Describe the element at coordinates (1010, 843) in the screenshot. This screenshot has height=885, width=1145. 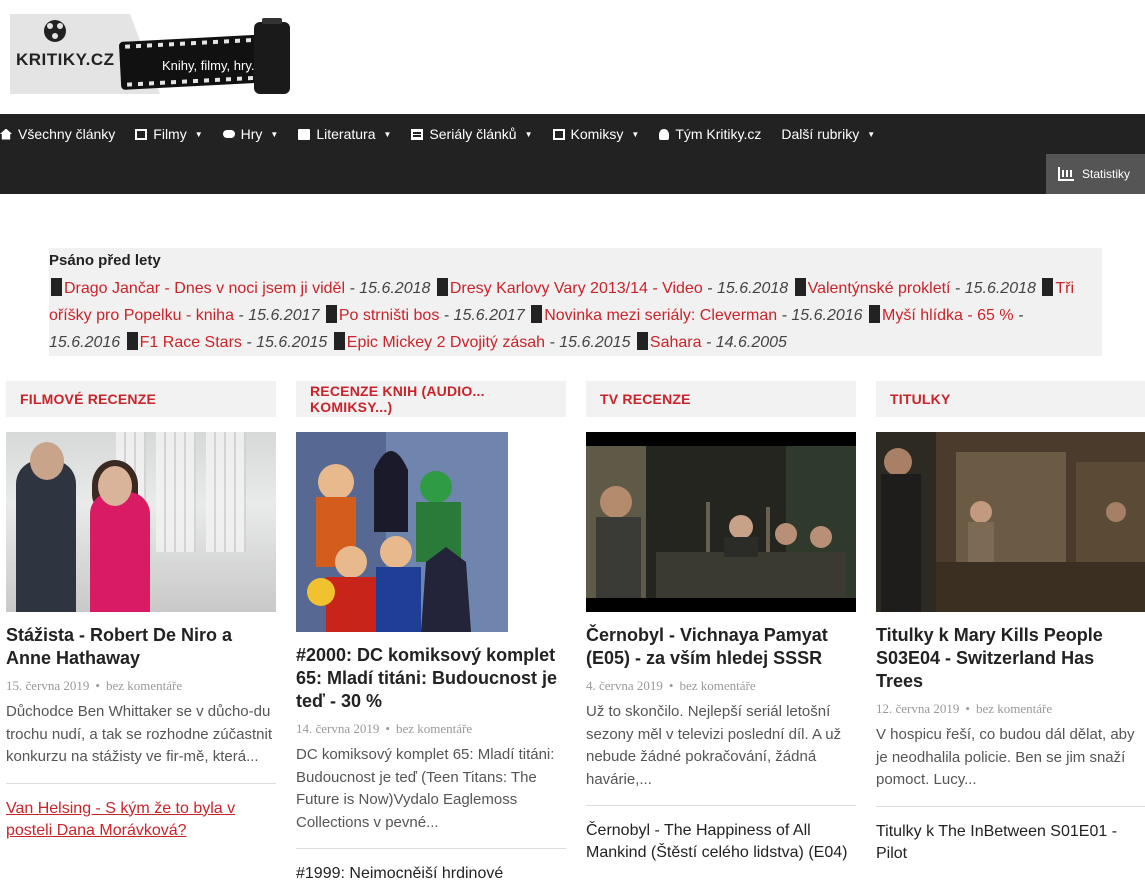
I see `related-article-link: Titulky k The InBetween S01E01 - Pilot` at that location.